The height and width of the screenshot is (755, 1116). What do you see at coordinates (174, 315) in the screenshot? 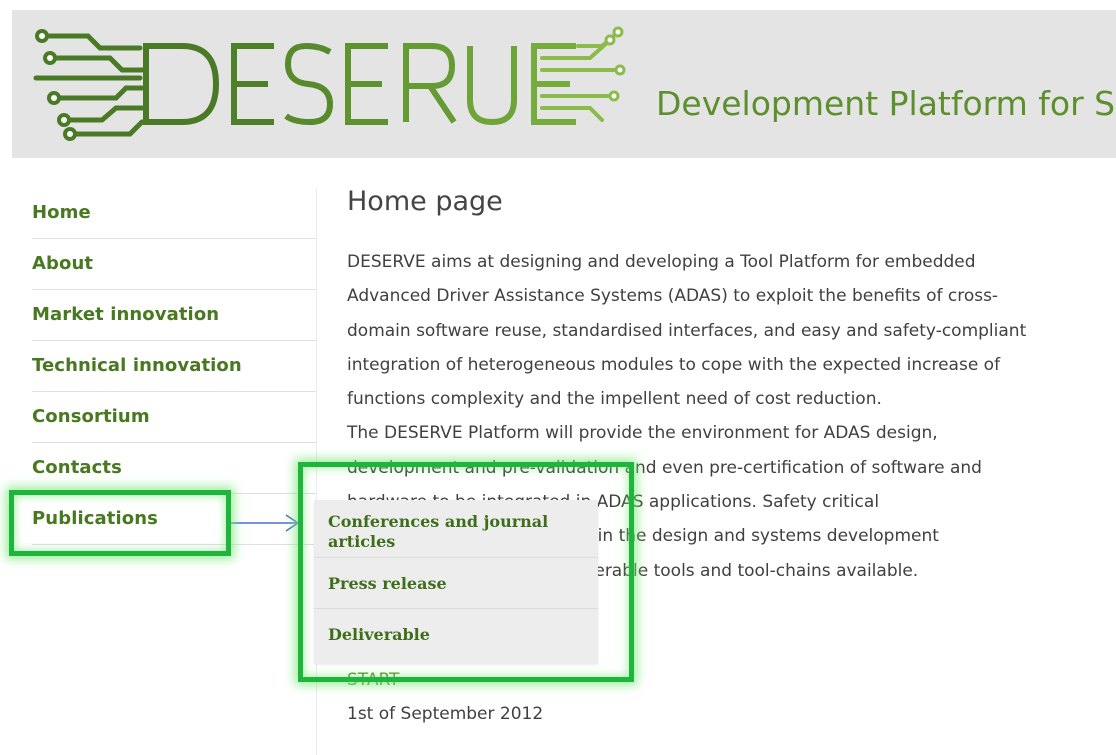
I see `nav-item-market-innovation: Market innovation` at bounding box center [174, 315].